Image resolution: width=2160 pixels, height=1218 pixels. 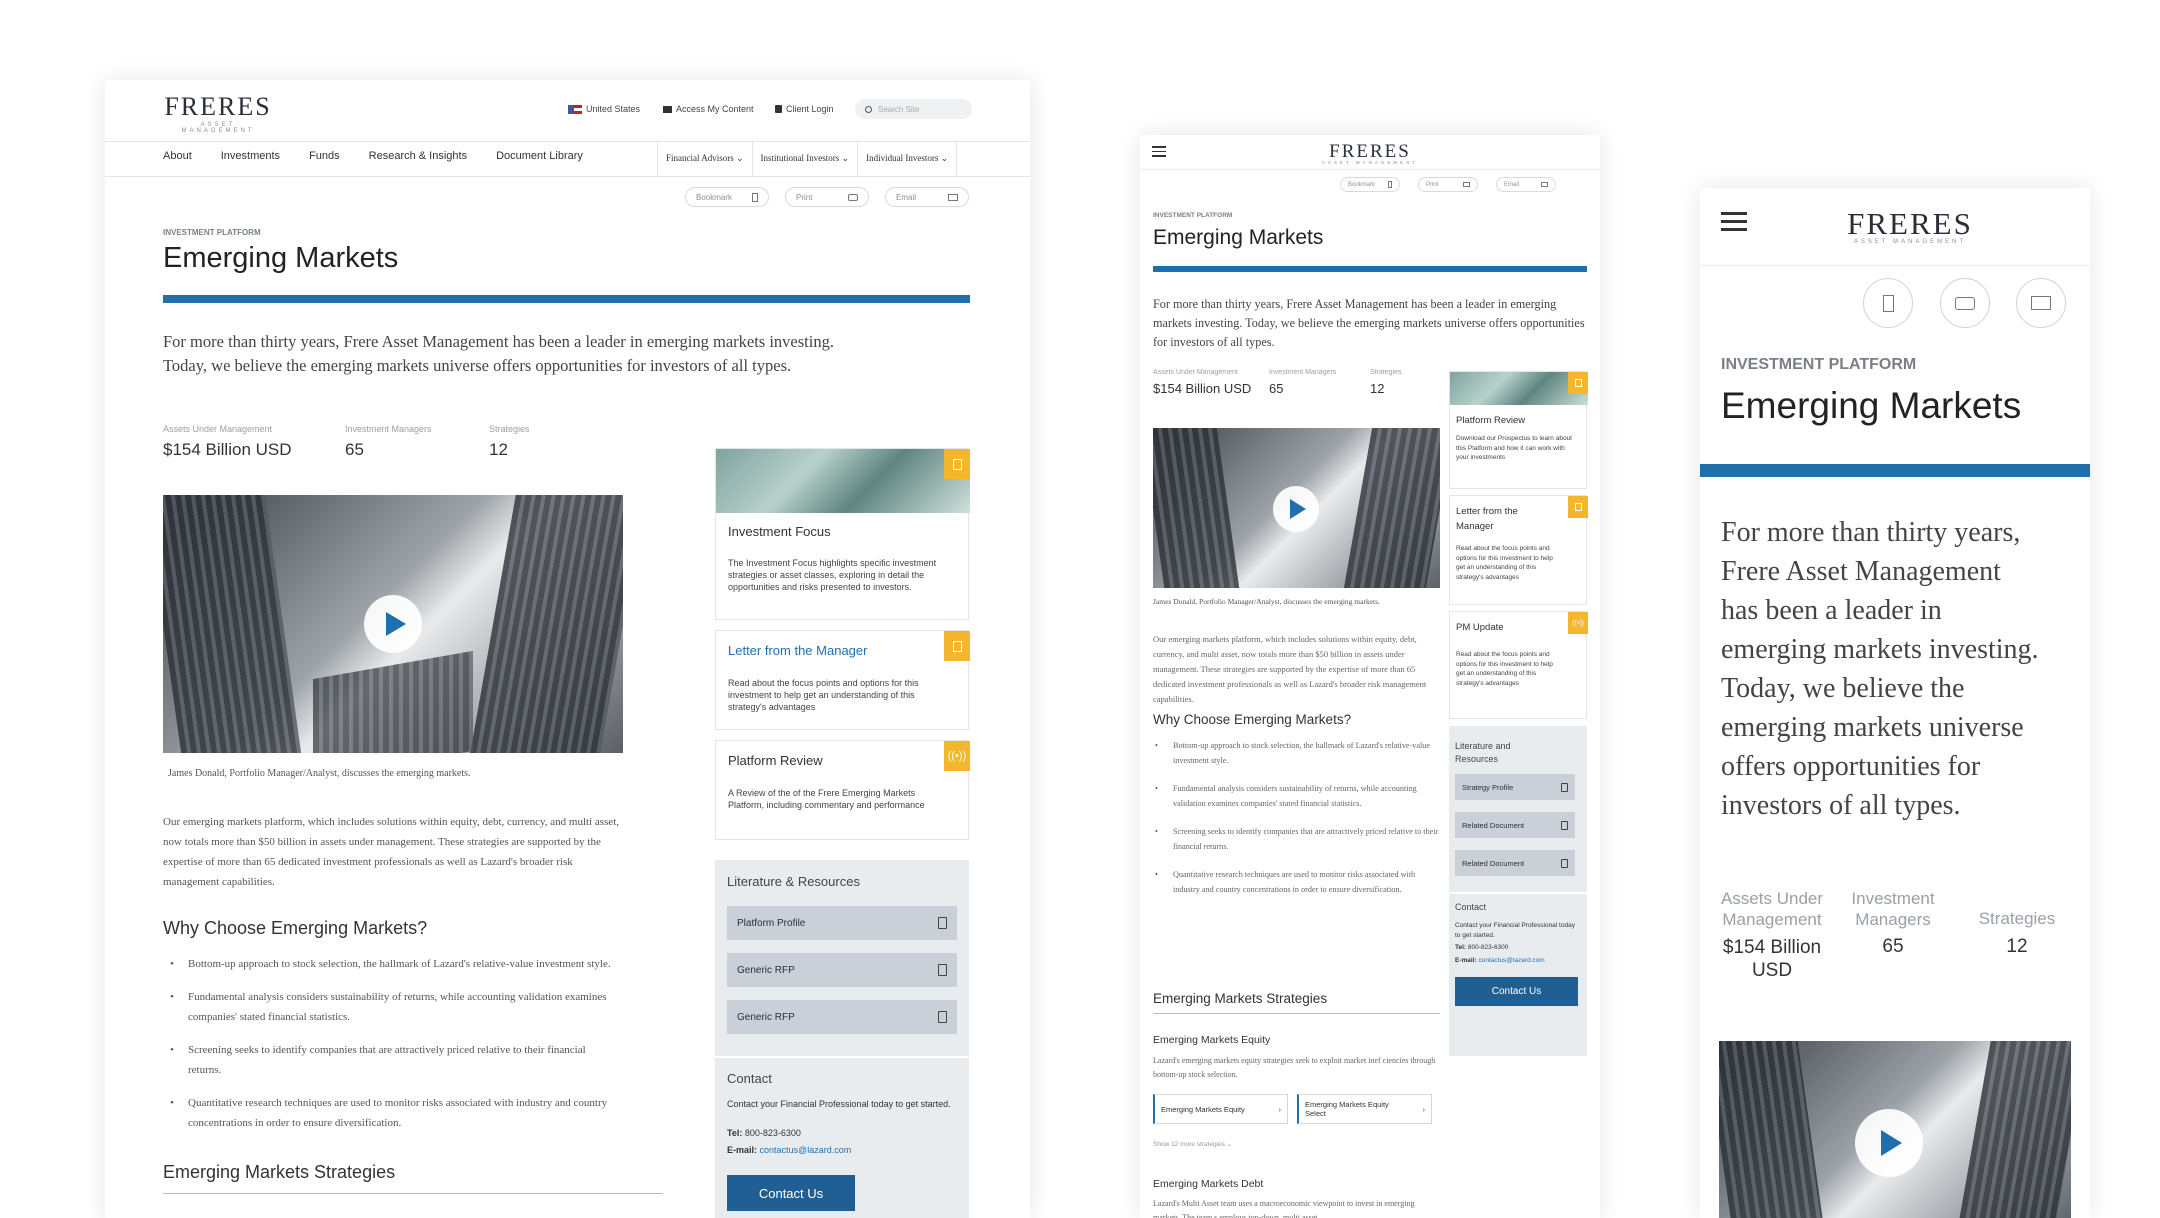 I want to click on doc-label: Related Document, so click(x=1493, y=825).